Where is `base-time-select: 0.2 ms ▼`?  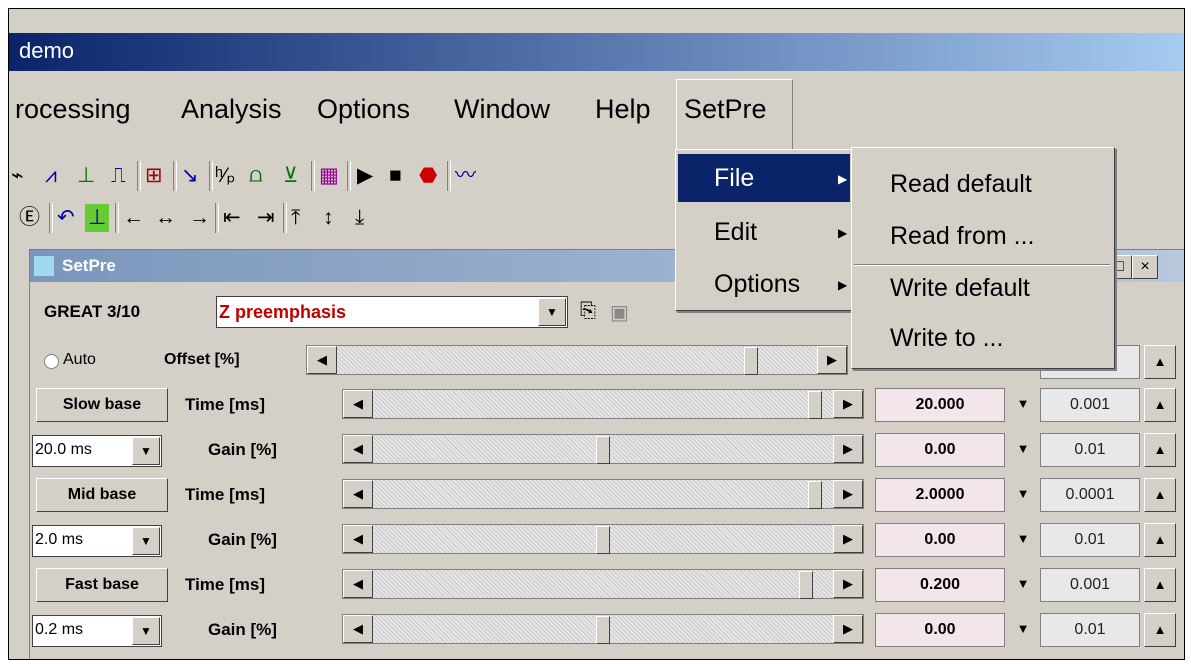 base-time-select: 0.2 ms ▼ is located at coordinates (97, 631).